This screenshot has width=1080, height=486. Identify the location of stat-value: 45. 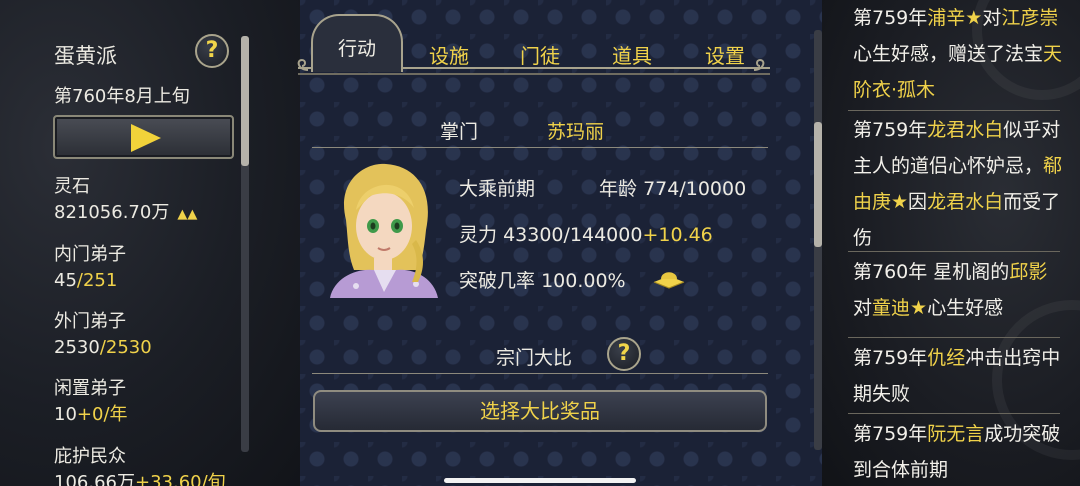
(65, 280).